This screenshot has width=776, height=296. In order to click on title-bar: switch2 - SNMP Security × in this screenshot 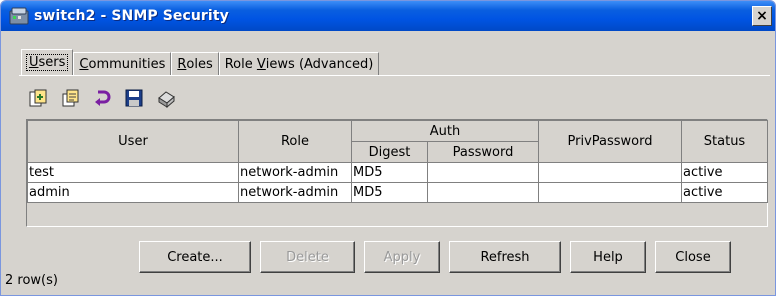, I will do `click(388, 16)`.